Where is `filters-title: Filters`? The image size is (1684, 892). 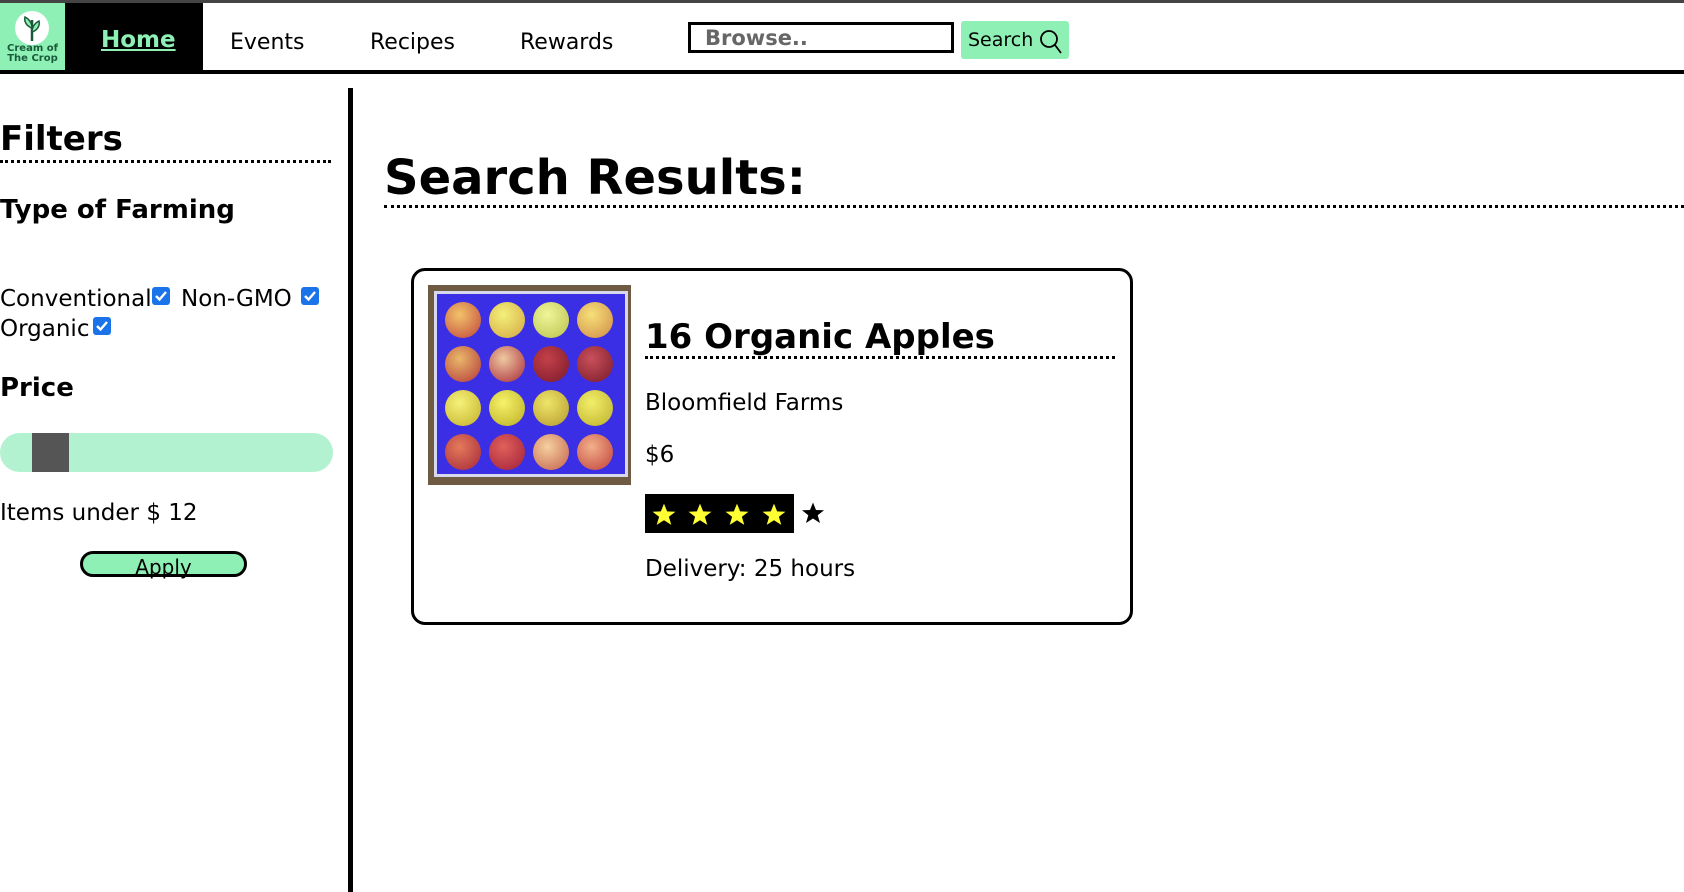 filters-title: Filters is located at coordinates (61, 139).